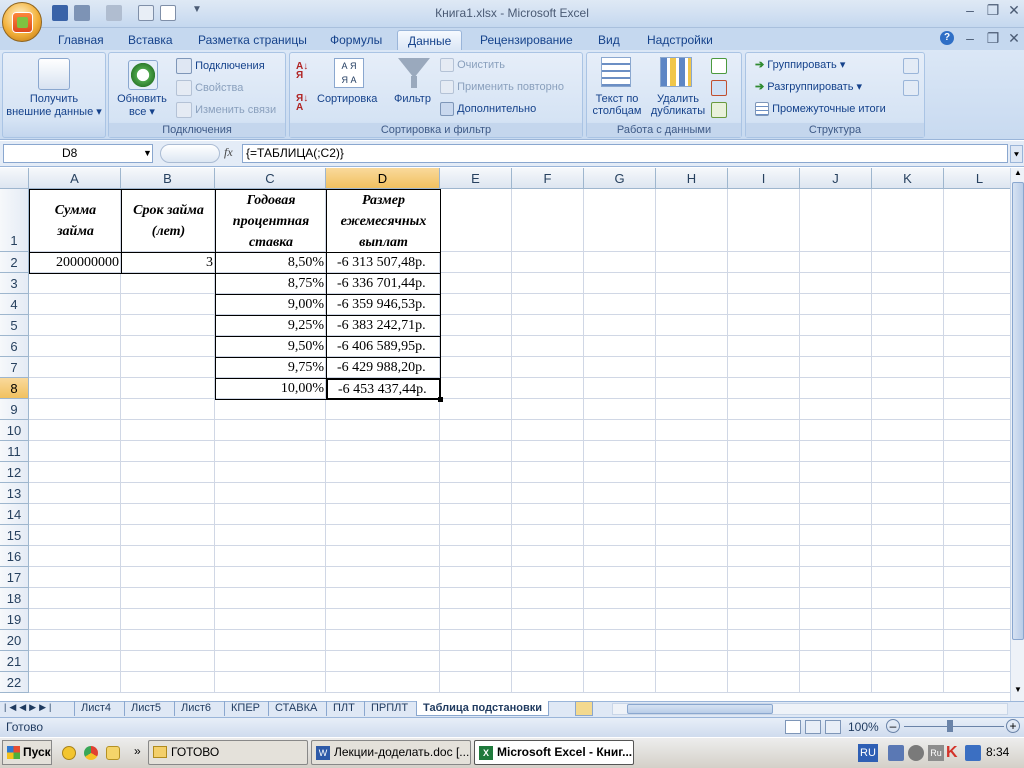 This screenshot has height=768, width=1024. Describe the element at coordinates (383, 598) in the screenshot. I see `cell-d18` at that location.